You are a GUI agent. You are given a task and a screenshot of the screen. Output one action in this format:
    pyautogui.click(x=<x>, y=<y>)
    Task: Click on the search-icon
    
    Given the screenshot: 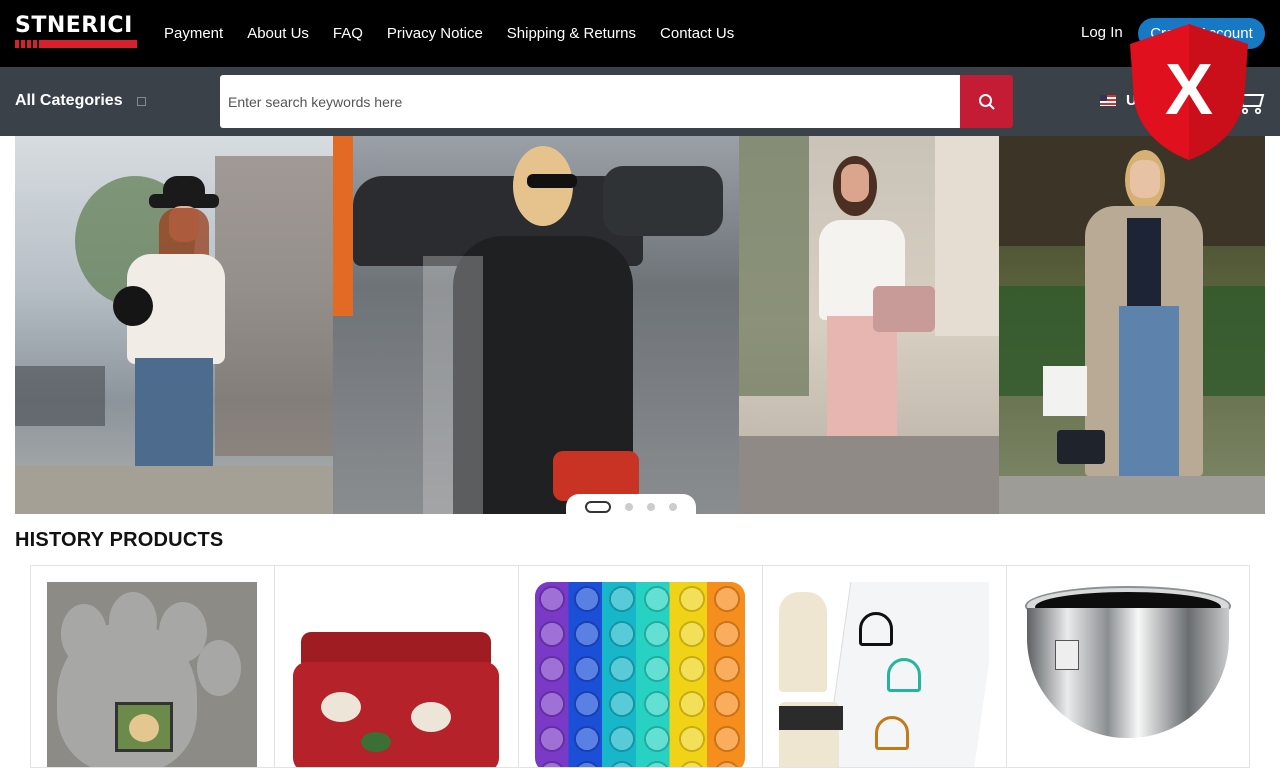 What is the action you would take?
    pyautogui.click(x=986, y=101)
    